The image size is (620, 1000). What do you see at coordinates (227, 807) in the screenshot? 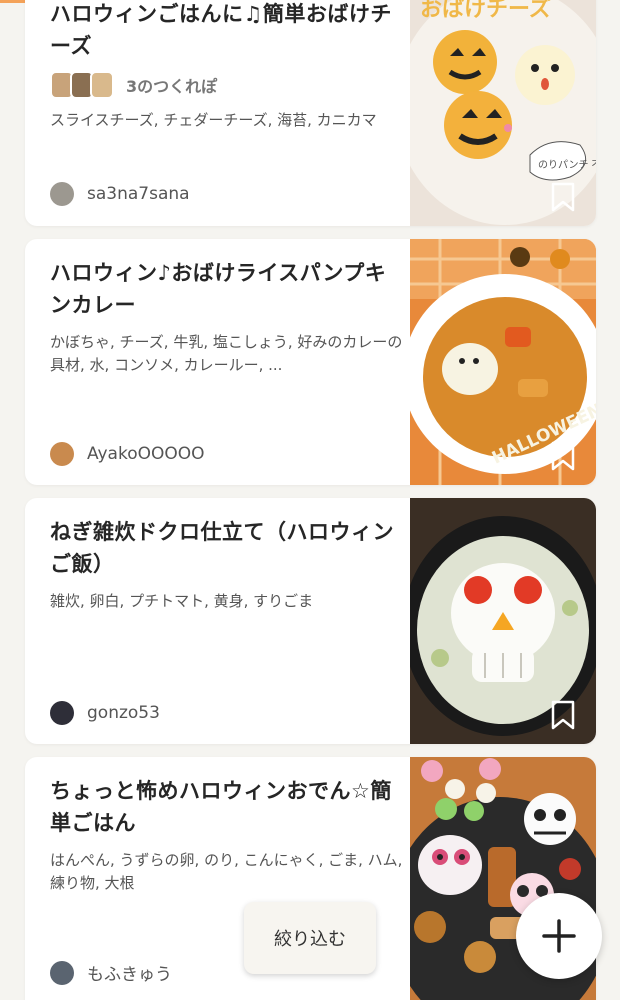
I see `recipe-title: ちょっと怖めハロウィンおでん☆簡単ごはん` at bounding box center [227, 807].